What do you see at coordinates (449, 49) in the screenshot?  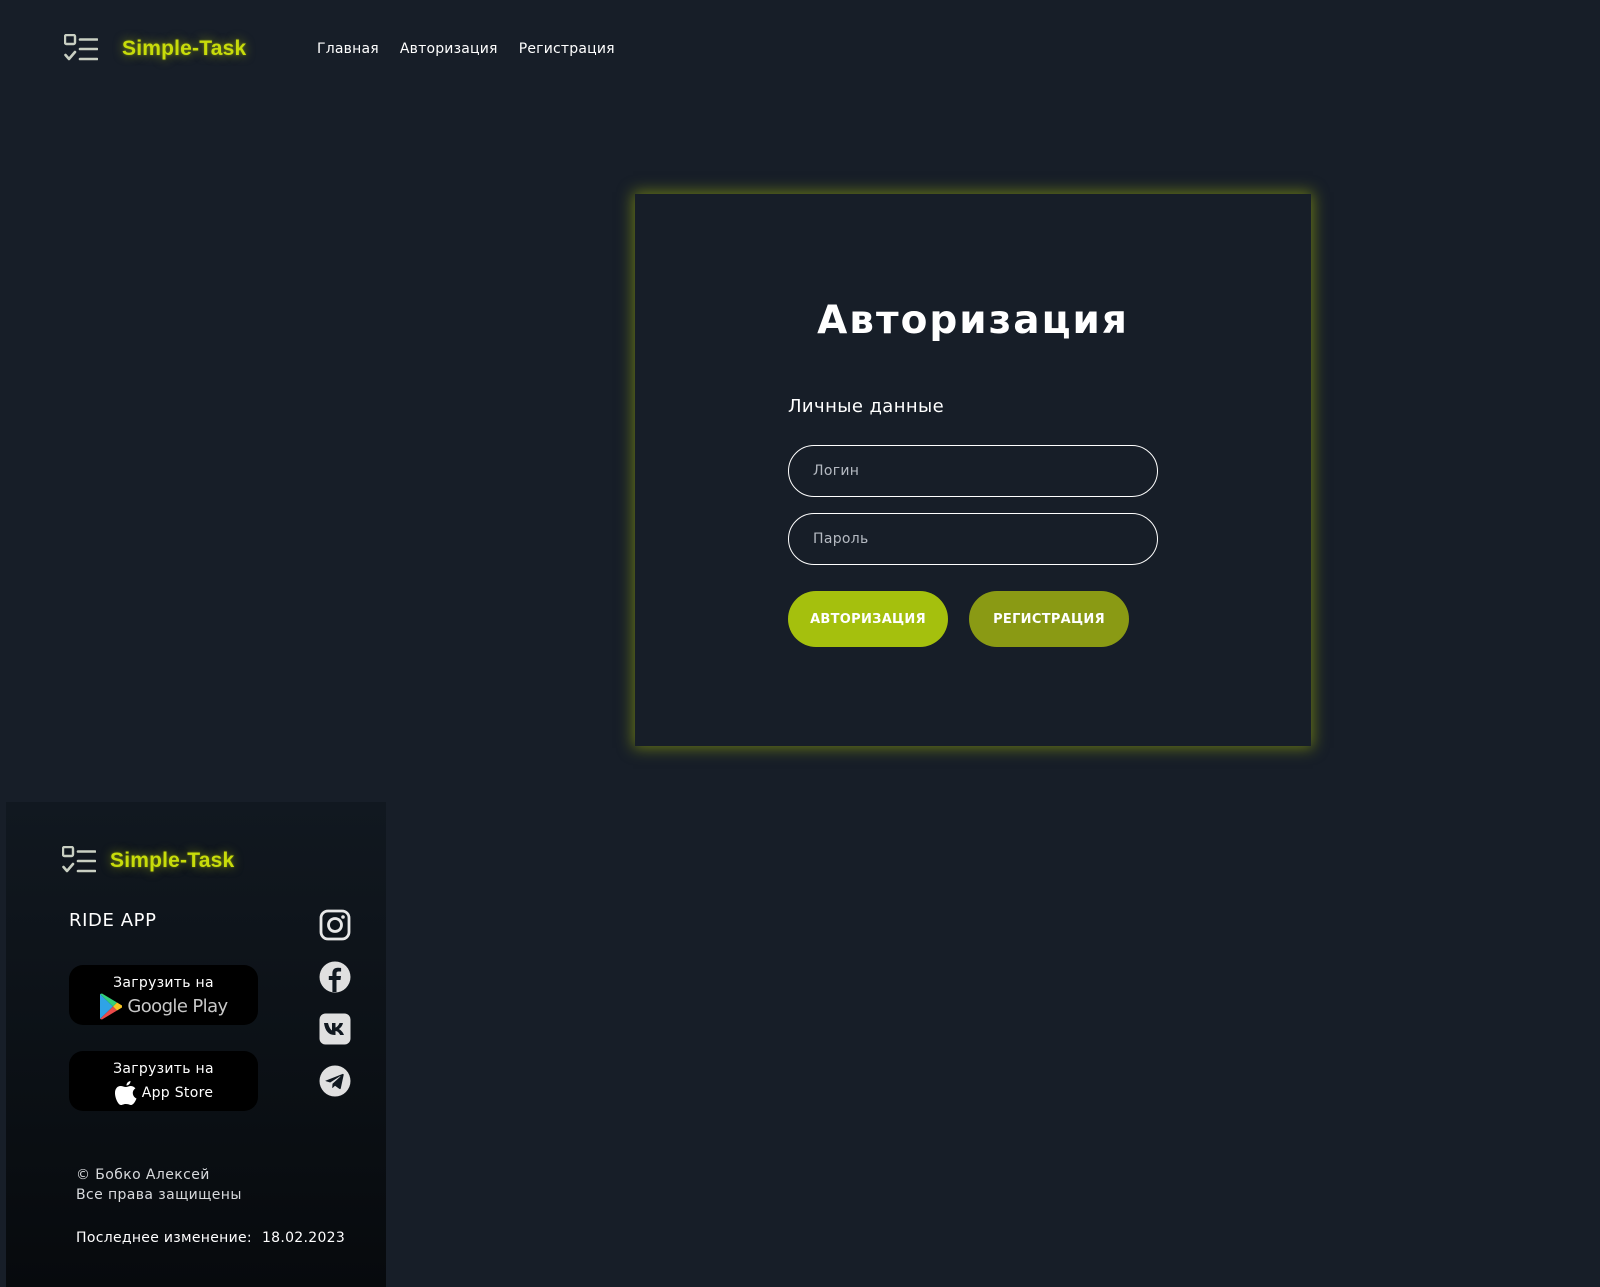 I see `nav-link-login: Авторизация` at bounding box center [449, 49].